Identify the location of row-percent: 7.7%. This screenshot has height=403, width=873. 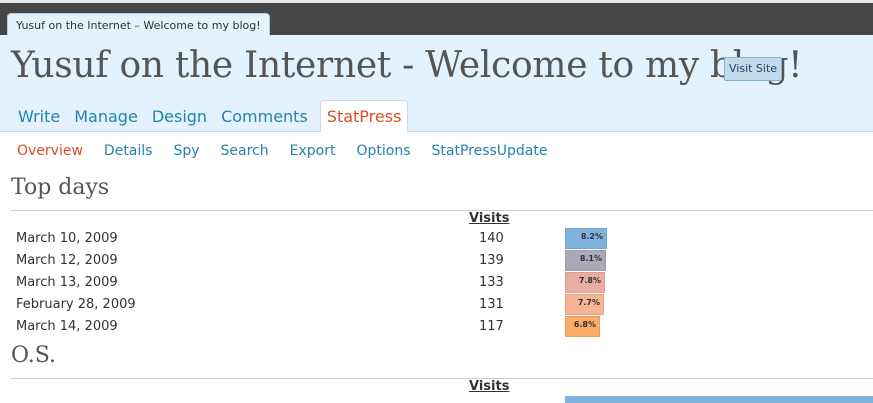
(588, 302).